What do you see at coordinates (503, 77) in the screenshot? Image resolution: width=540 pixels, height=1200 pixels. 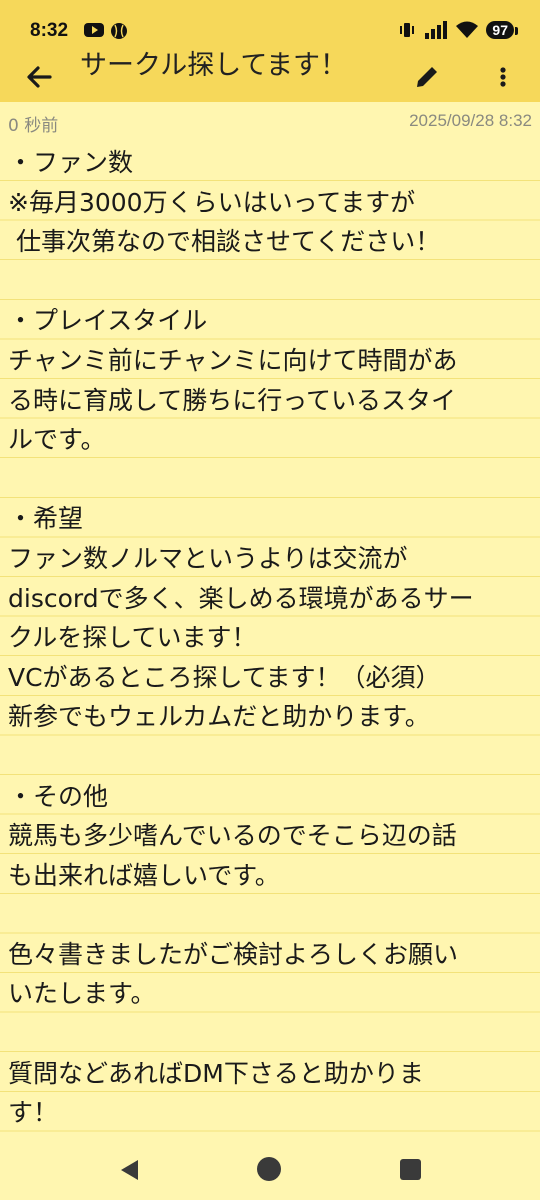 I see `more-vert-icon` at bounding box center [503, 77].